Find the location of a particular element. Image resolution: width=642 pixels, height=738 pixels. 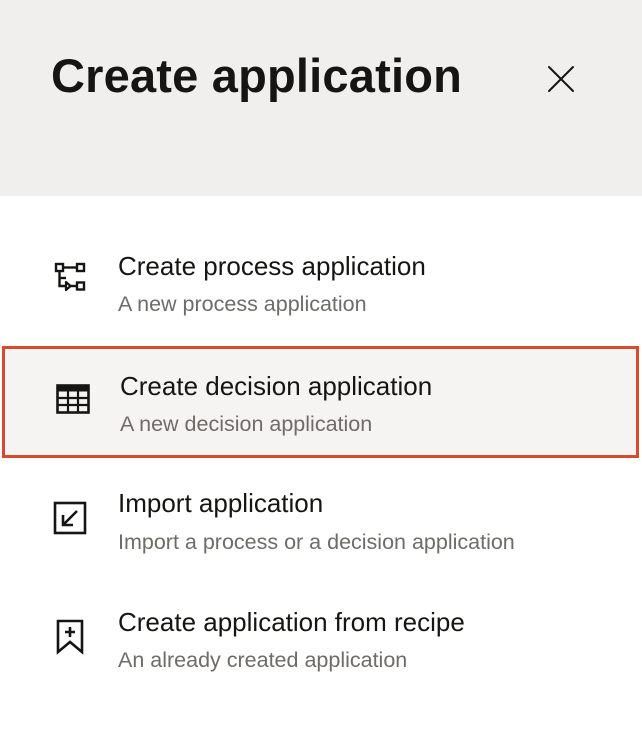

option-description: A new decision application is located at coordinates (246, 424).